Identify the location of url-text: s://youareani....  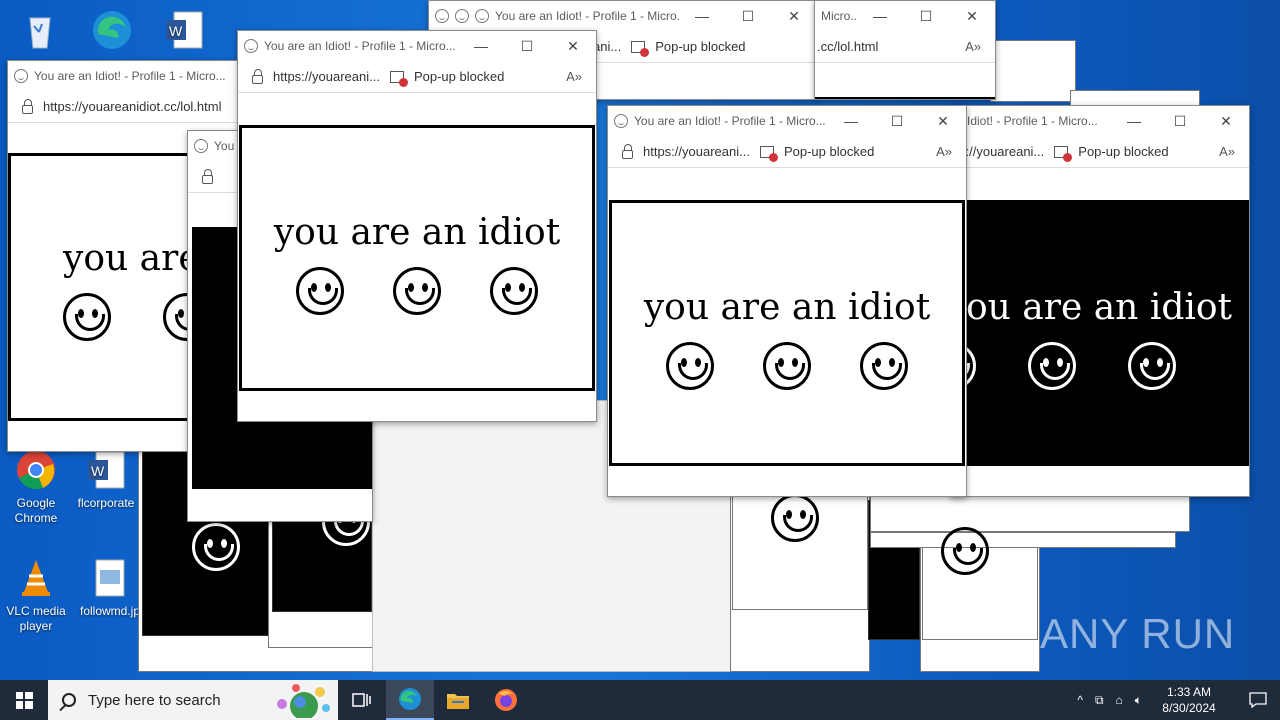
(1002, 151).